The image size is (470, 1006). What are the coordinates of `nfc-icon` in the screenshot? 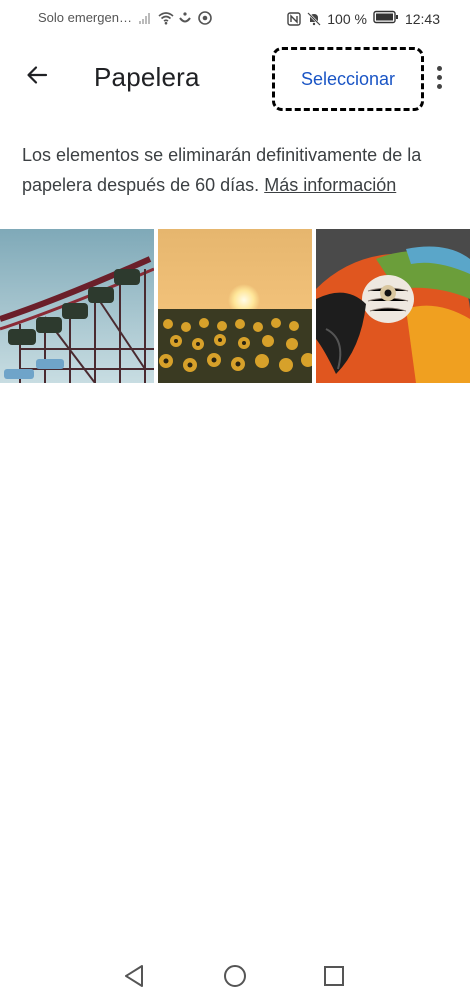 It's located at (294, 18).